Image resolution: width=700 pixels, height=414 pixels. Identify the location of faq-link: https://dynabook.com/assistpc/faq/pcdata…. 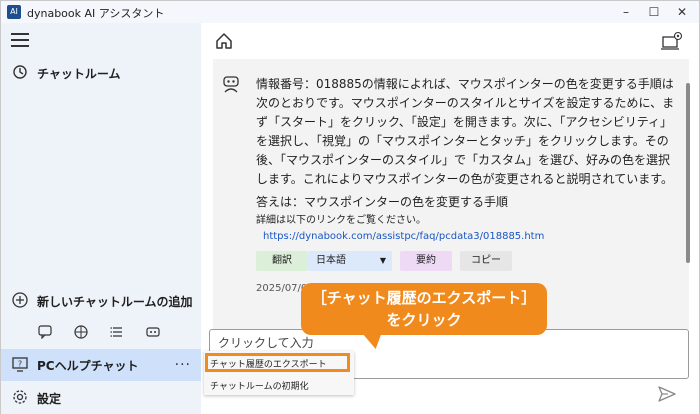
(403, 236).